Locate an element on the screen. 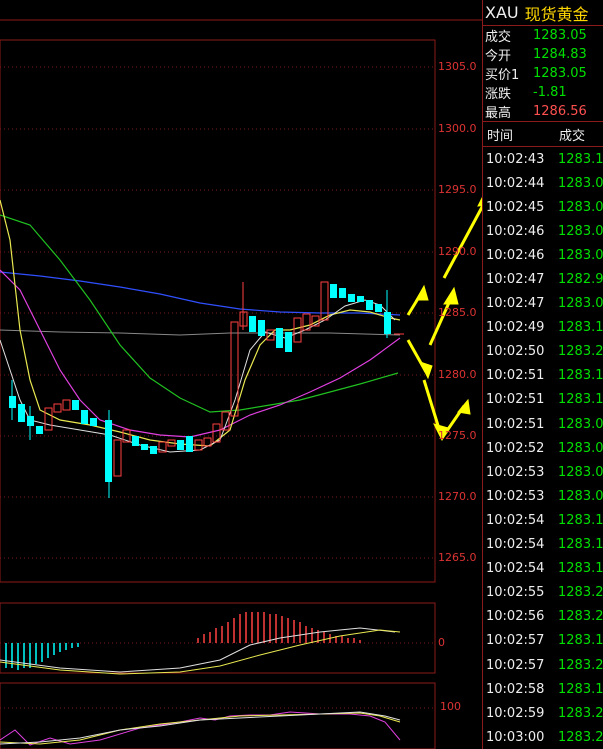 The height and width of the screenshot is (749, 603). tick-time: 10:02:52 is located at coordinates (515, 448).